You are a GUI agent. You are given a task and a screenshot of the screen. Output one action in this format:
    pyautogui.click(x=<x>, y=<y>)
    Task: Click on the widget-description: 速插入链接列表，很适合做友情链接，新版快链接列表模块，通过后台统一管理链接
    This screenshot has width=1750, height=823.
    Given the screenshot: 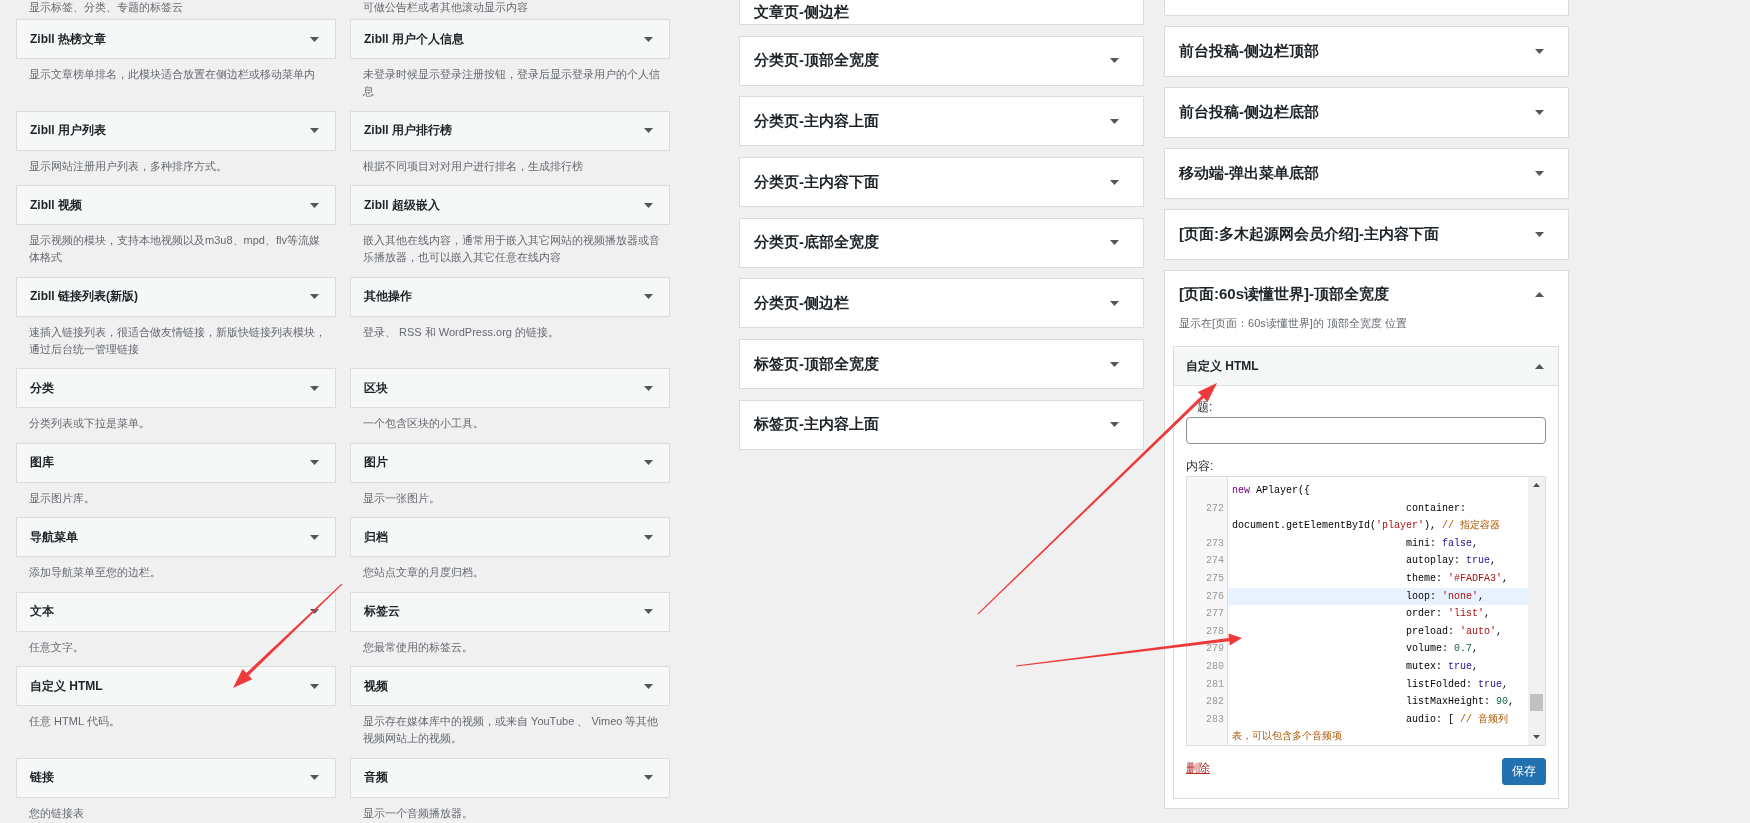 What is the action you would take?
    pyautogui.click(x=177, y=340)
    